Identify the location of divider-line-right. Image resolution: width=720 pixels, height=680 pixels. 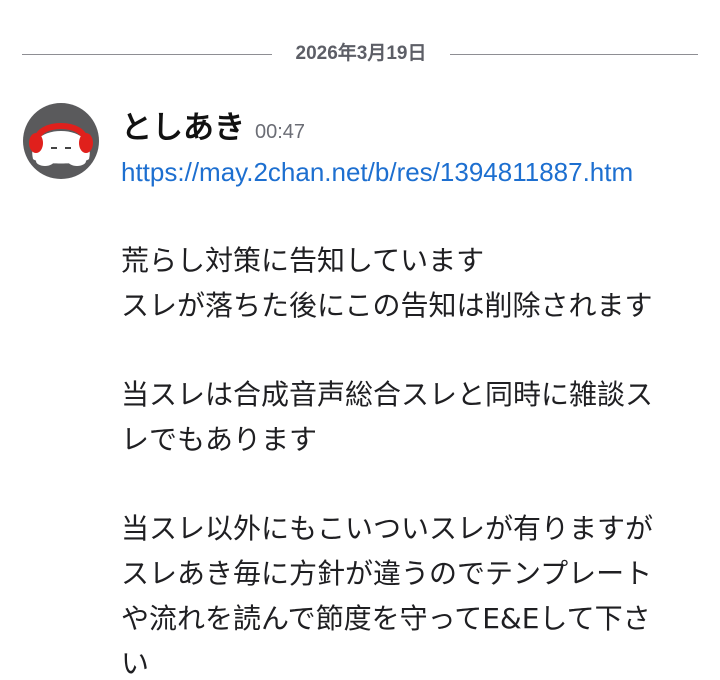
(574, 54).